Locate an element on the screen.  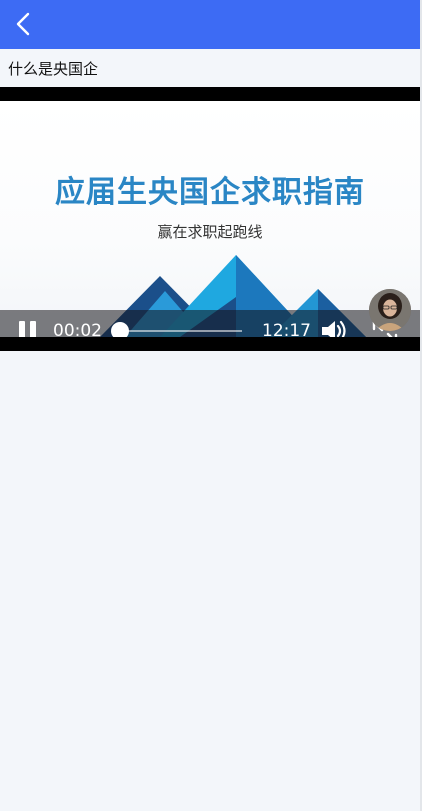
volume-button is located at coordinates (334, 328).